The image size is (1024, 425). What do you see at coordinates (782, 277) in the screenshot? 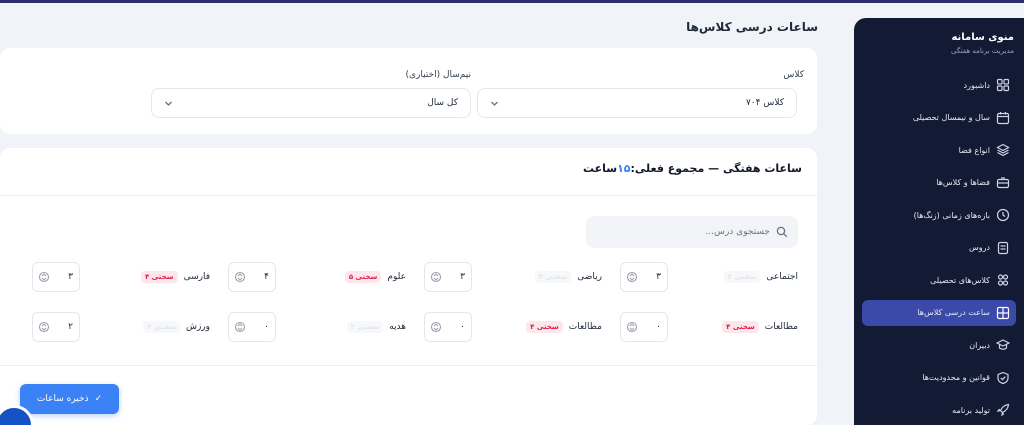
I see `subject-name: اجتماعی` at bounding box center [782, 277].